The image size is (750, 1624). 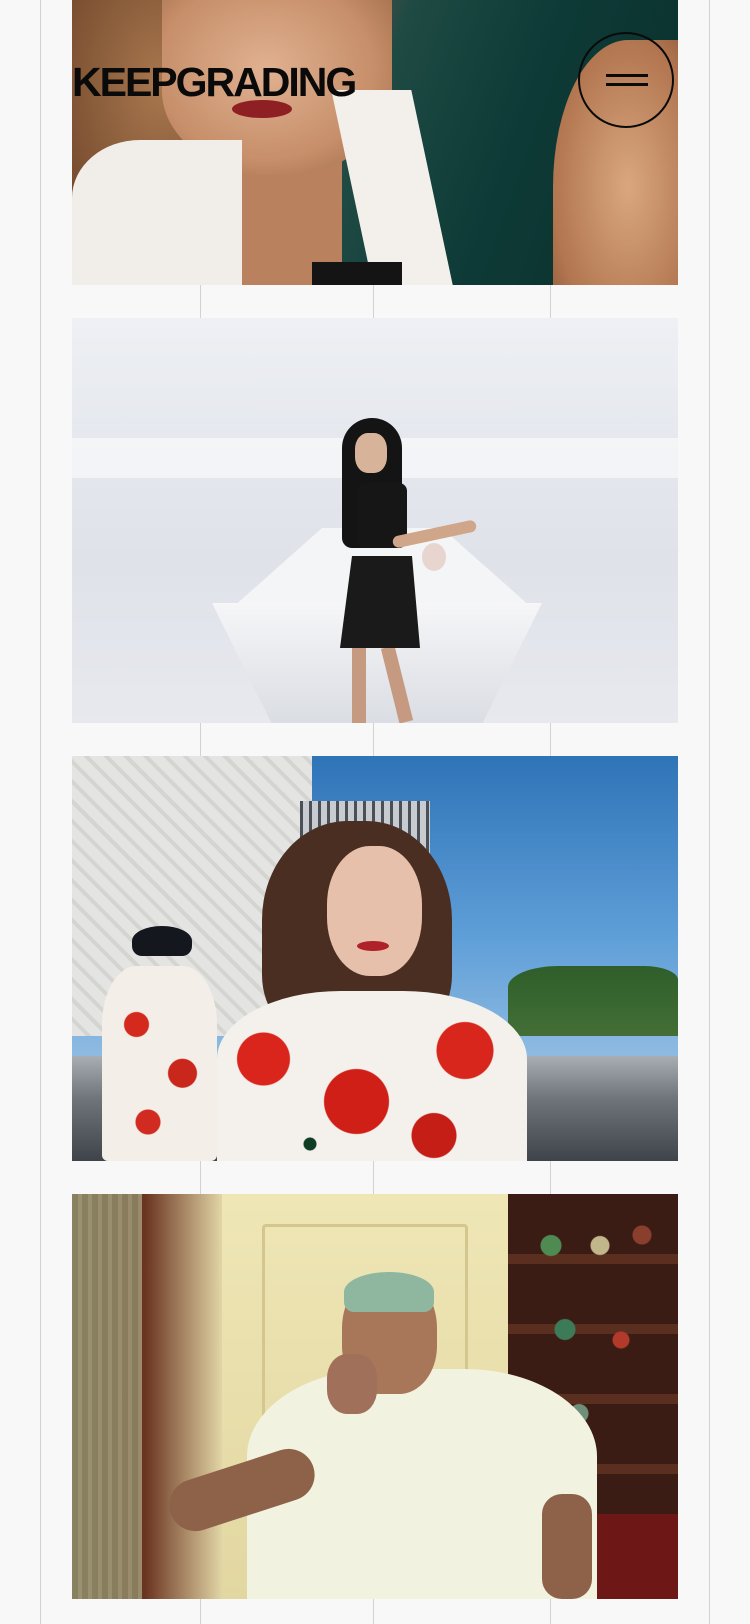 I want to click on image-detail-hat, so click(x=162, y=941).